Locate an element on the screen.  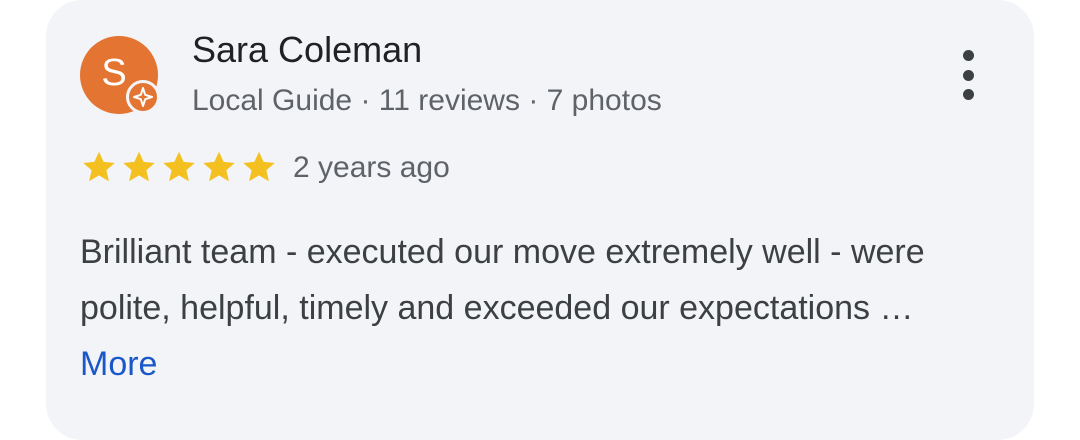
avatar-initial: S is located at coordinates (114, 72).